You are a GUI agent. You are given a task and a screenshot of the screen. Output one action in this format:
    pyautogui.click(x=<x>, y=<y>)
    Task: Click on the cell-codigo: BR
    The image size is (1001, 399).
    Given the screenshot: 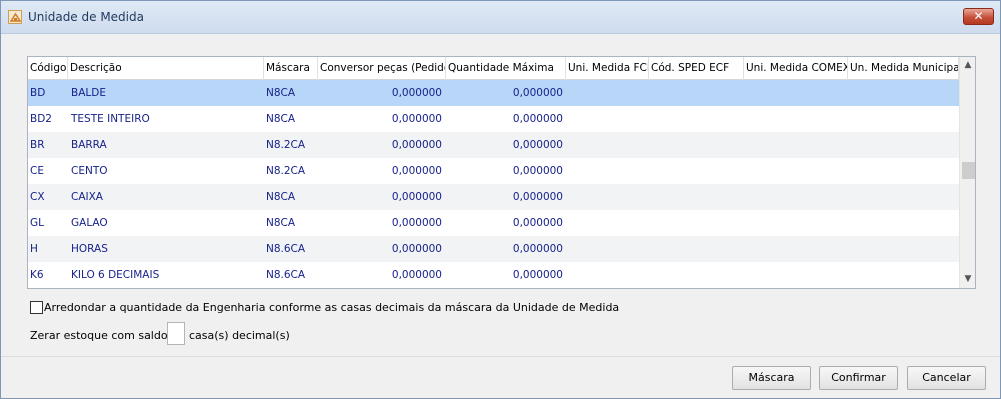 What is the action you would take?
    pyautogui.click(x=37, y=145)
    